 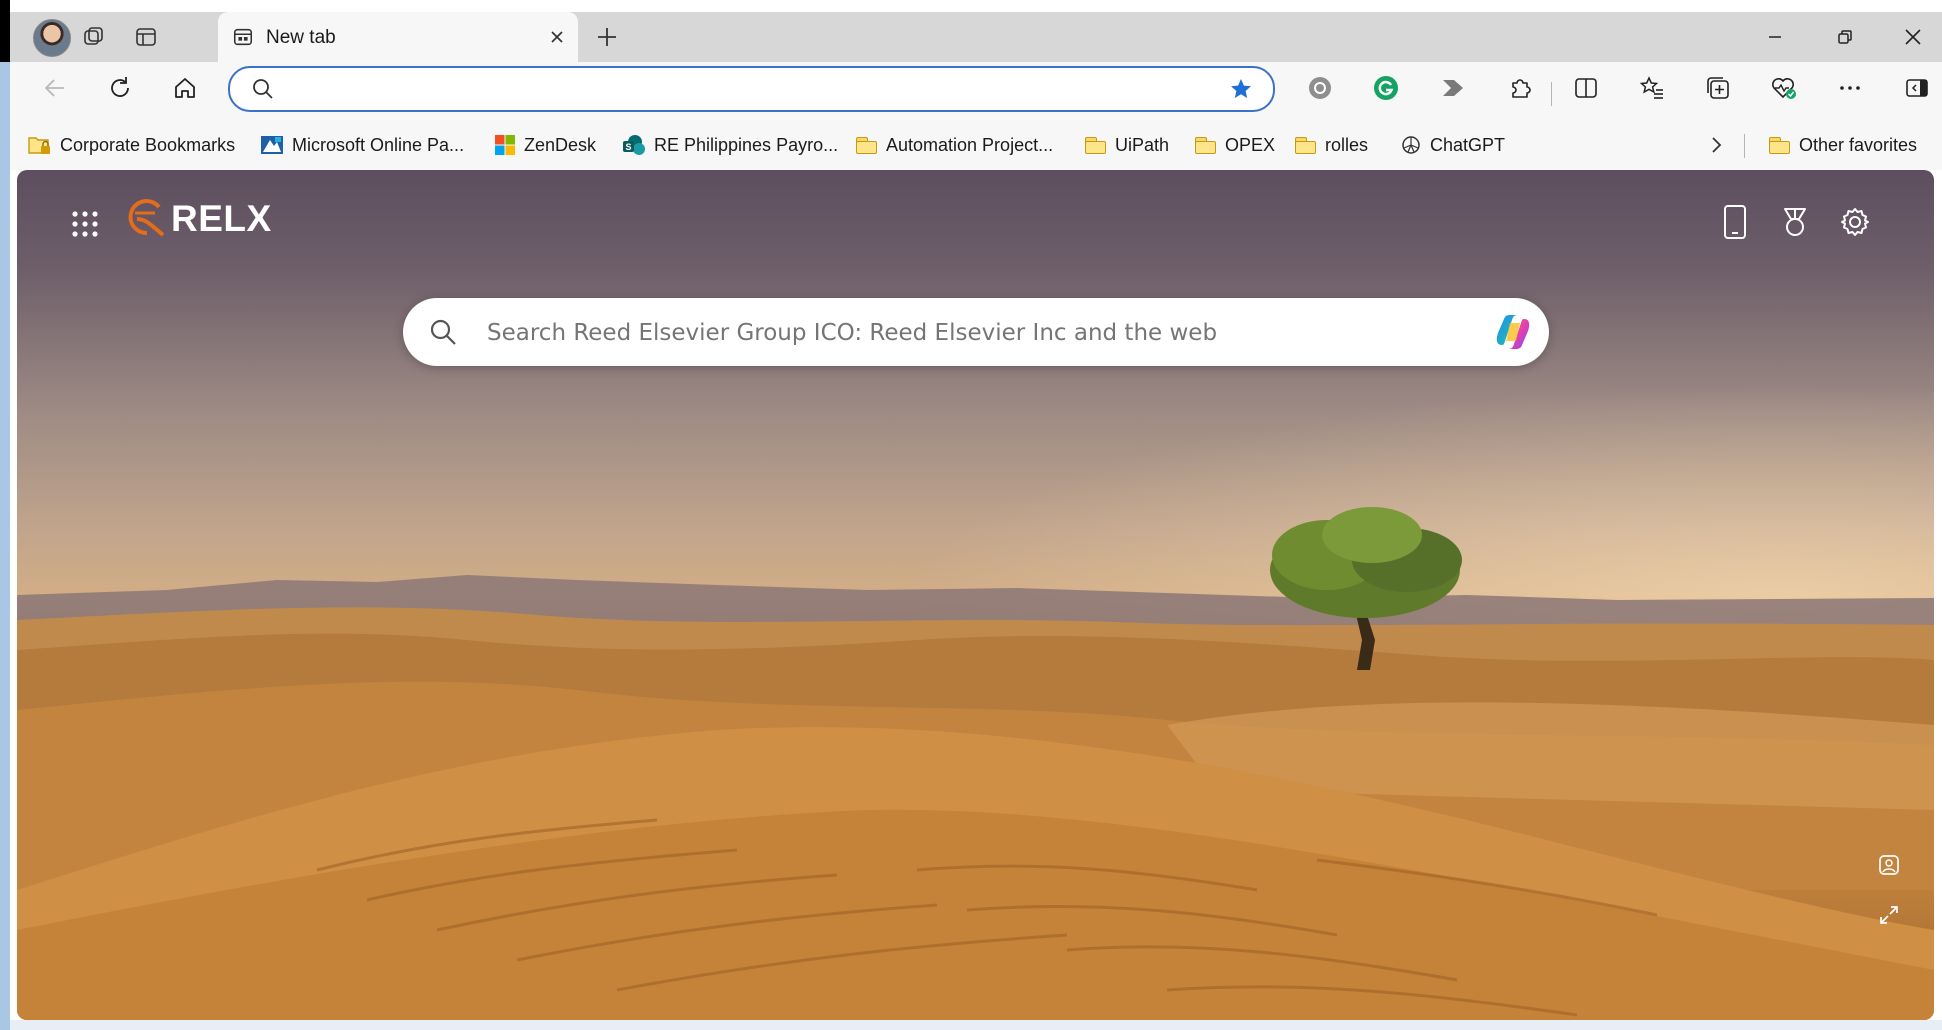 I want to click on new-tab-button, so click(x=607, y=37).